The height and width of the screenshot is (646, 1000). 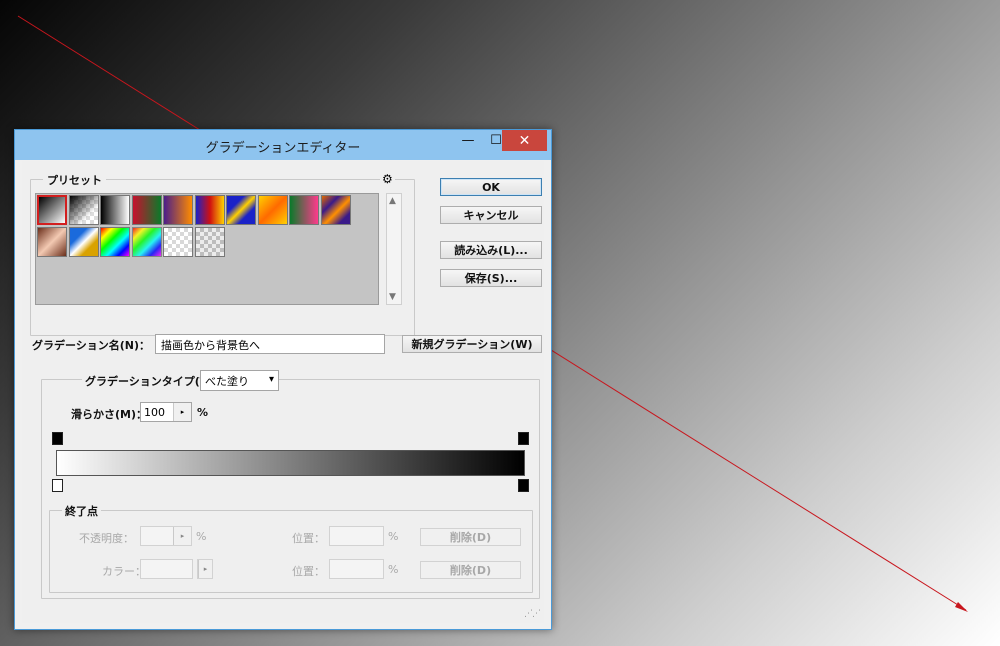 I want to click on gradient-type-value: べた塗り, so click(x=227, y=381).